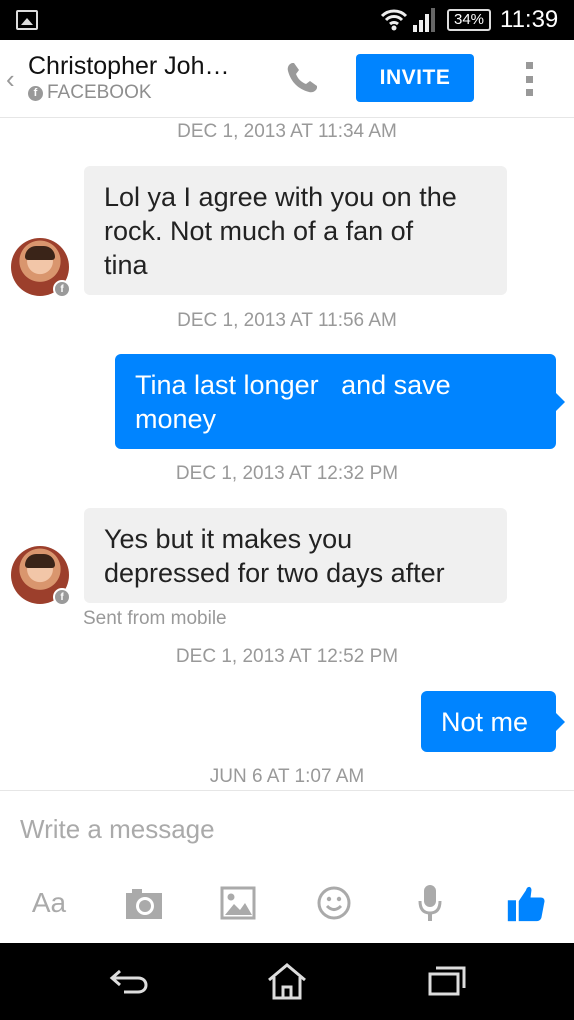 This screenshot has width=574, height=1020. Describe the element at coordinates (176, 419) in the screenshot. I see `message-text-line: money` at that location.